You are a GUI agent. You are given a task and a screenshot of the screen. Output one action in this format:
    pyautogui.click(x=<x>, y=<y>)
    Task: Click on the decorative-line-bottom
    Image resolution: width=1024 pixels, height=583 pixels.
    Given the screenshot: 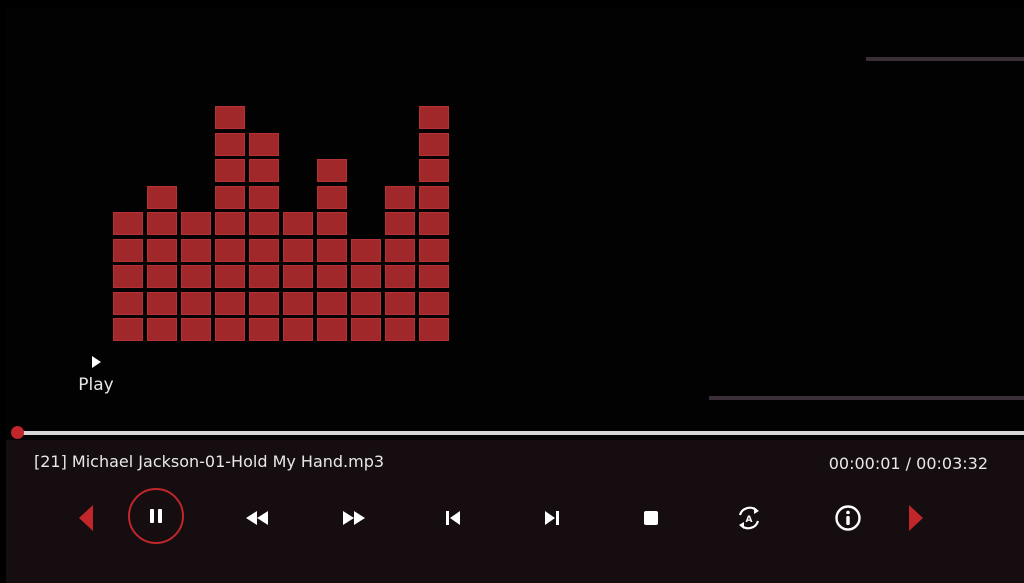 What is the action you would take?
    pyautogui.click(x=866, y=398)
    